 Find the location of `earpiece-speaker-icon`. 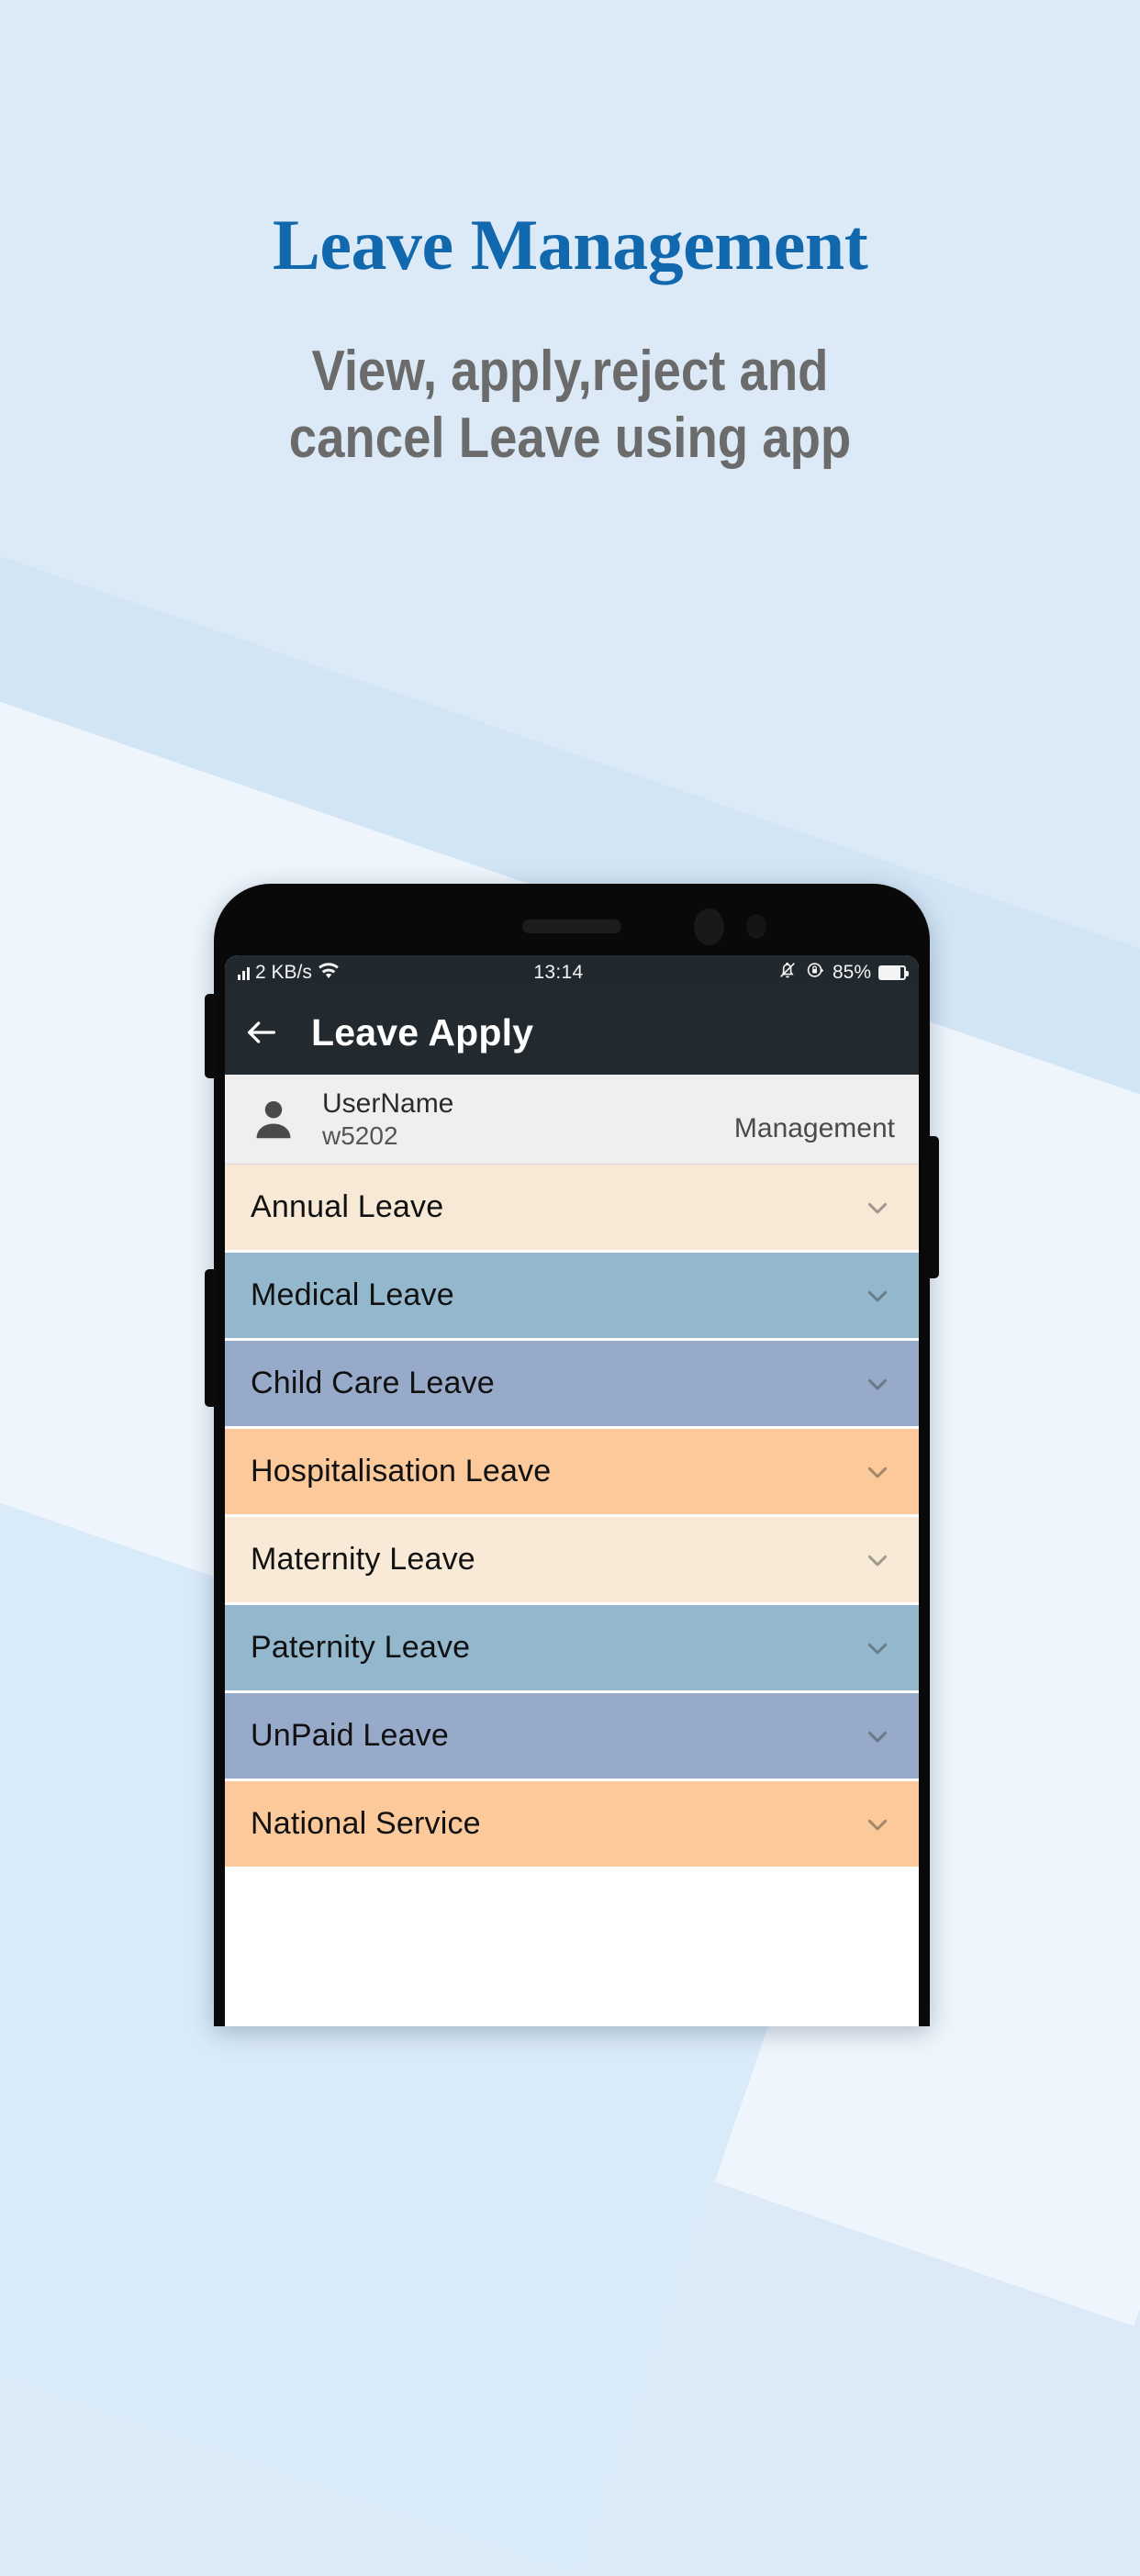

earpiece-speaker-icon is located at coordinates (571, 926).